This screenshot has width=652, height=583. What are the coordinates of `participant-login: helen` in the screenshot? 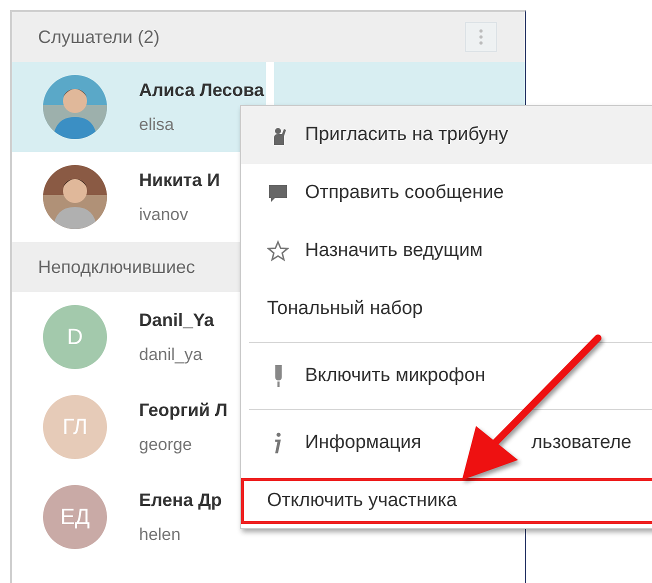 It's located at (160, 534).